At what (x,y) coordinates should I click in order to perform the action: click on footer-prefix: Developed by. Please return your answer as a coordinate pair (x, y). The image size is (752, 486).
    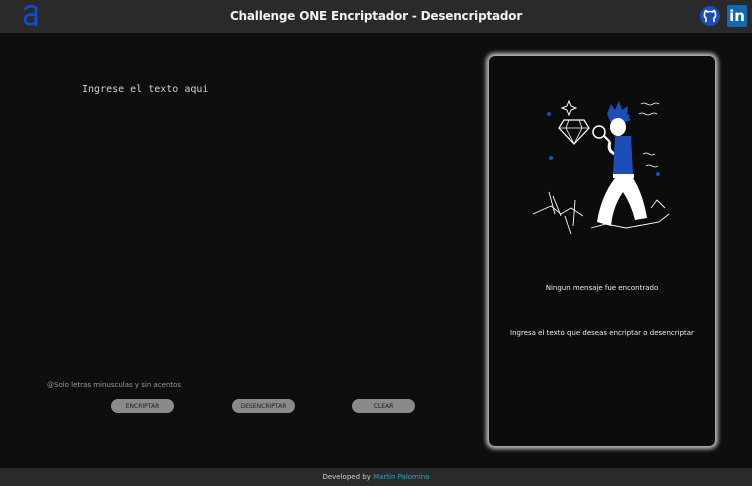
    Looking at the image, I should click on (348, 477).